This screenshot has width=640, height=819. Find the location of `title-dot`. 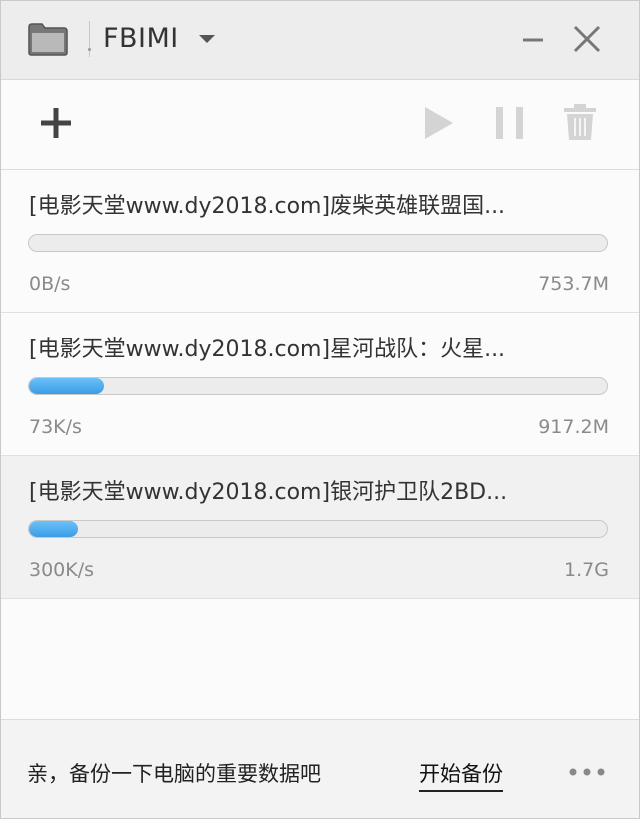

title-dot is located at coordinates (89, 49).